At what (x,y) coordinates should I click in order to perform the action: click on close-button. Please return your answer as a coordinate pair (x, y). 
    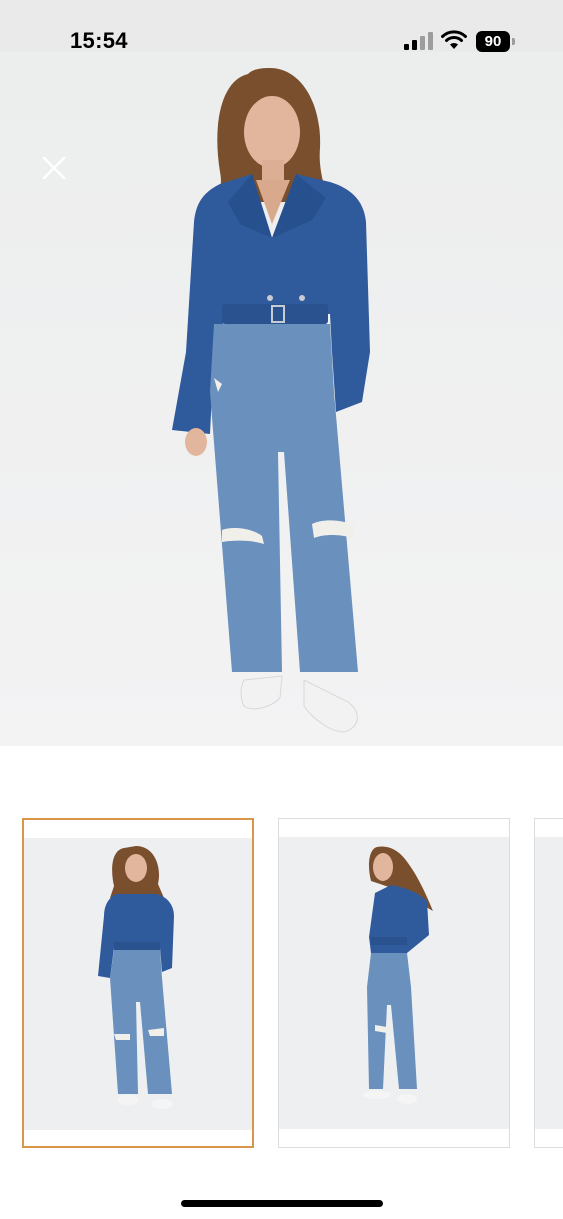
    Looking at the image, I should click on (54, 168).